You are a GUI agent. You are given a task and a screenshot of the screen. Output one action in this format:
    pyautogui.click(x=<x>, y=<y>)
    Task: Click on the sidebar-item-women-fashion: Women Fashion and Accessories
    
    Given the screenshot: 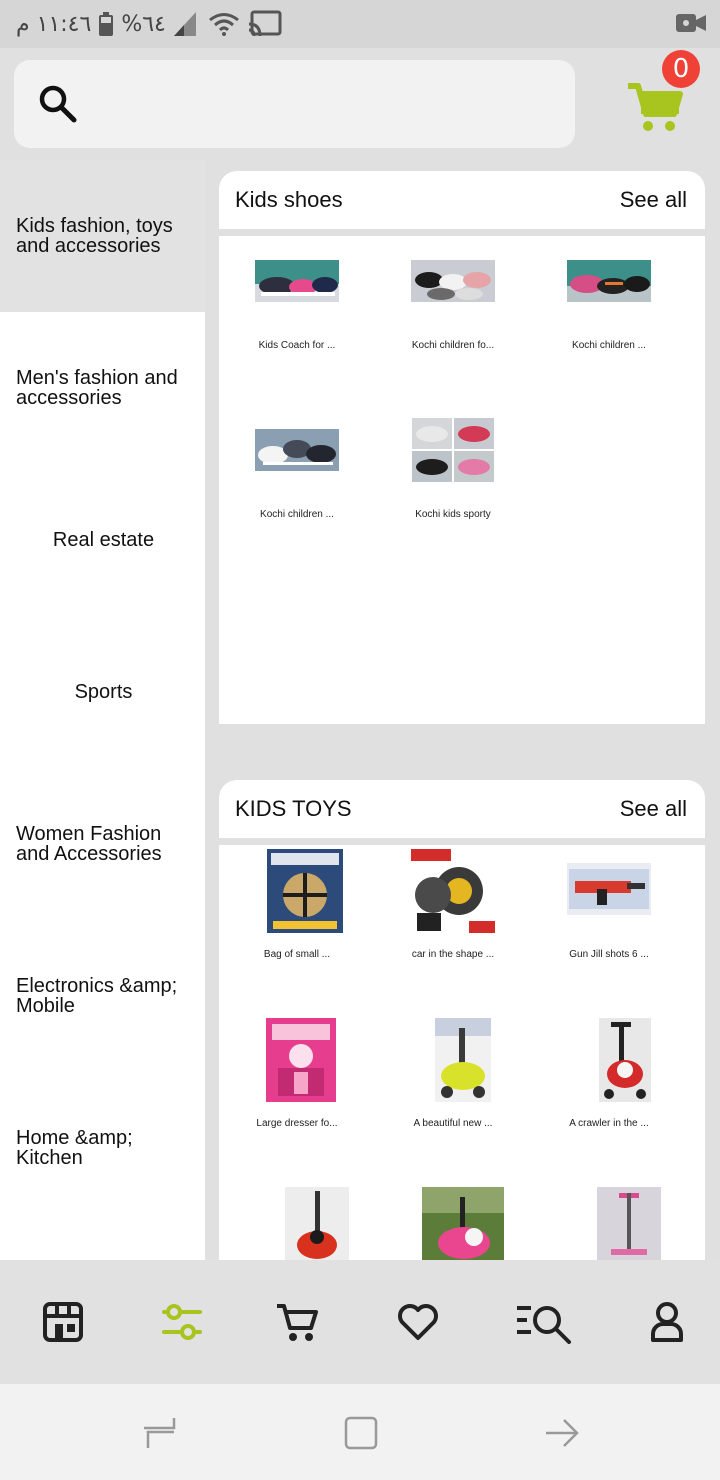 What is the action you would take?
    pyautogui.click(x=102, y=844)
    